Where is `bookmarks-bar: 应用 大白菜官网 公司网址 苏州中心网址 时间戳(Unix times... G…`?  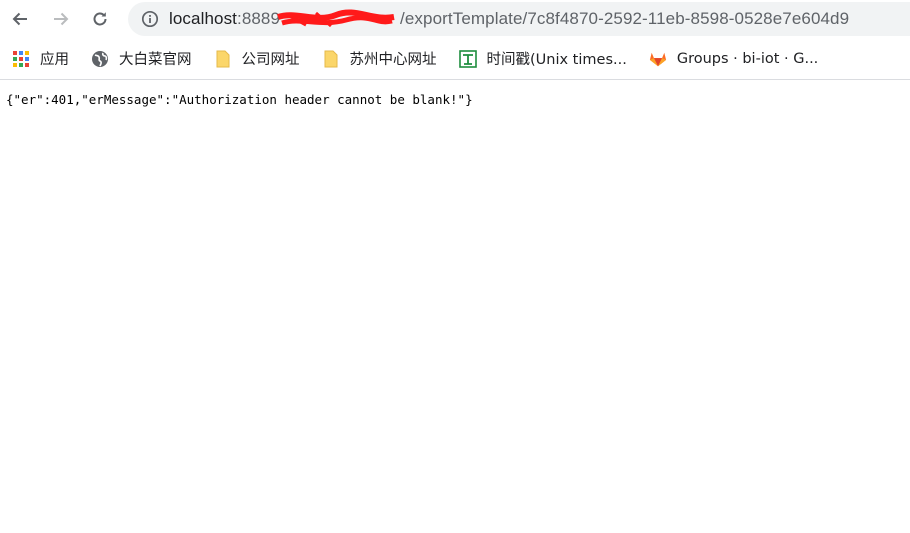
bookmarks-bar: 应用 大白菜官网 公司网址 苏州中心网址 时间戳(Unix times... G… is located at coordinates (455, 59).